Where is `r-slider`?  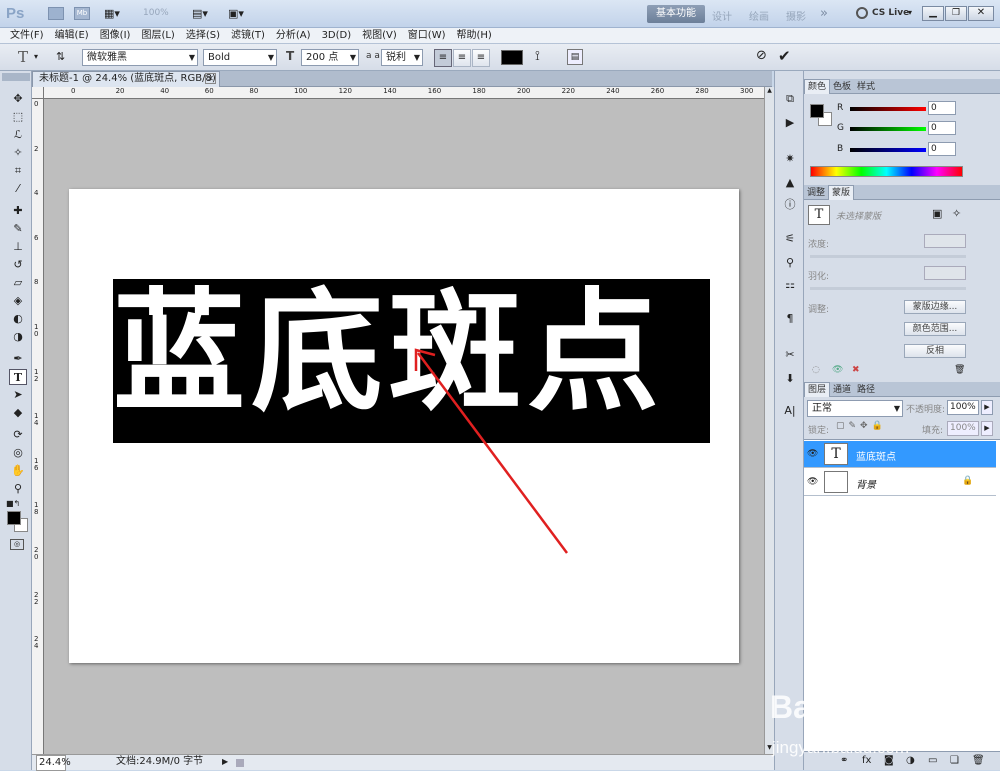
r-slider is located at coordinates (888, 109).